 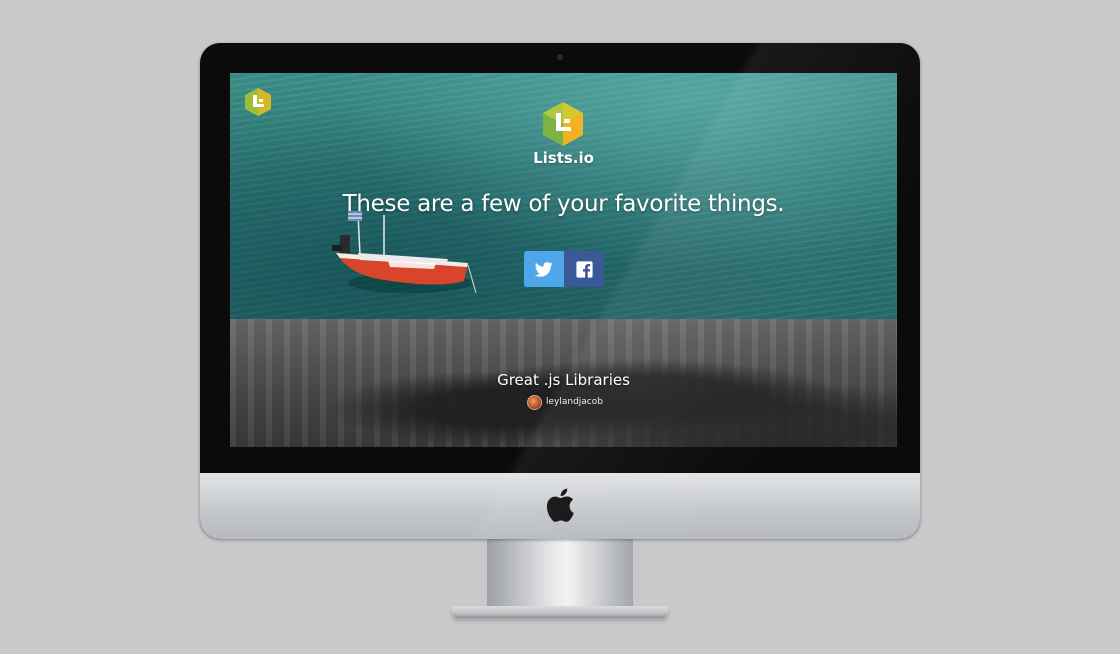 I want to click on lists-logo-icon, so click(x=563, y=124).